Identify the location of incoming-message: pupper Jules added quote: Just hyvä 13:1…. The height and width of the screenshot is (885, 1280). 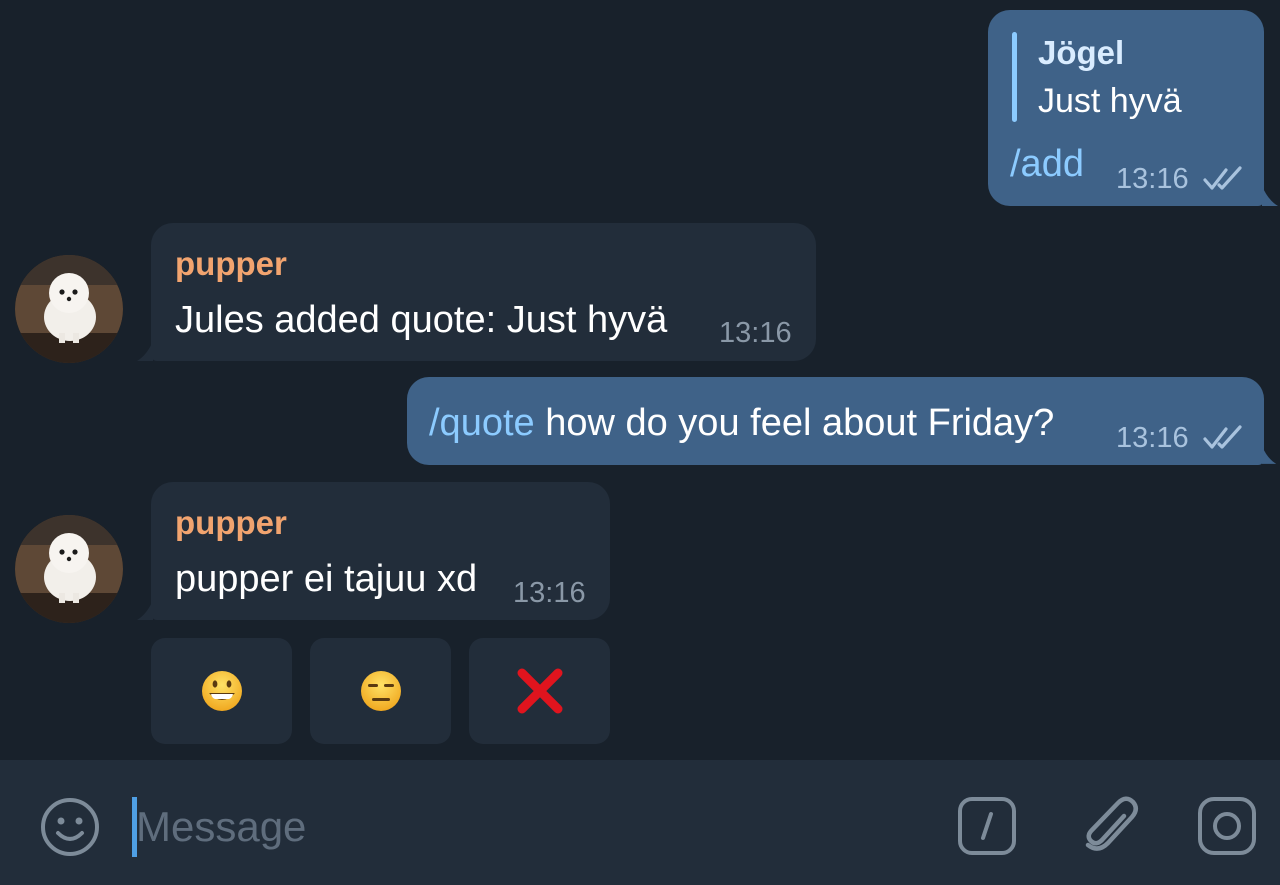
(476, 292).